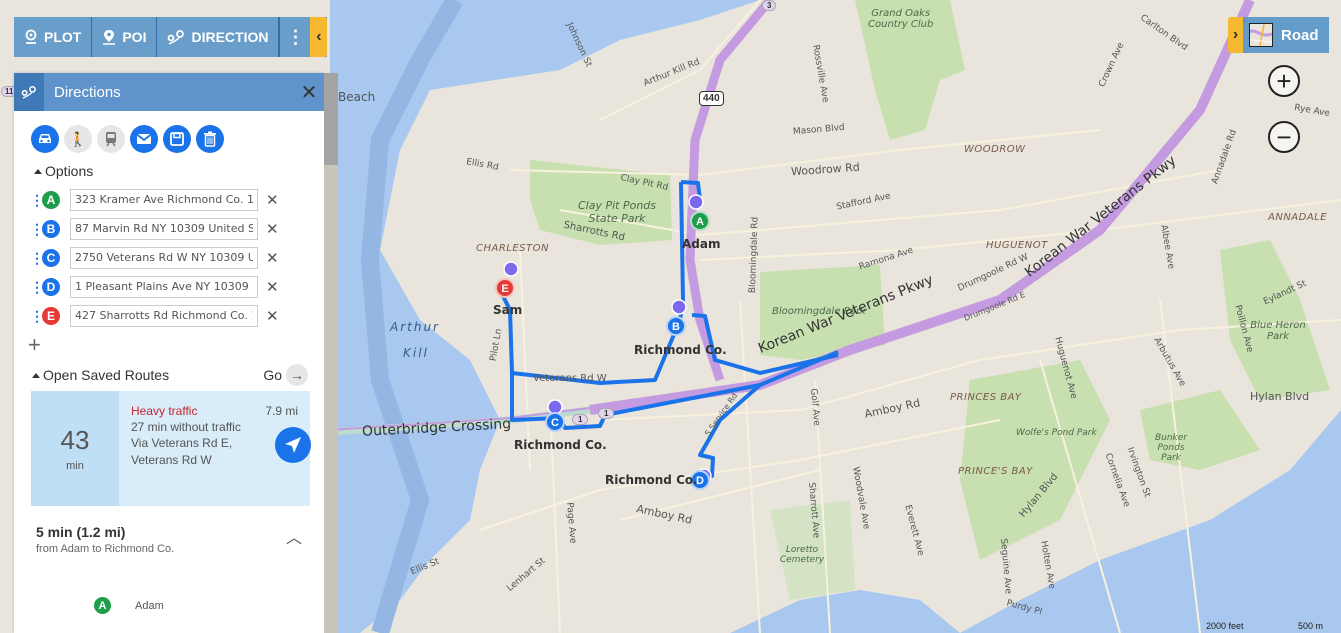 The image size is (1341, 633). What do you see at coordinates (125, 37) in the screenshot?
I see `poi-button: POI` at bounding box center [125, 37].